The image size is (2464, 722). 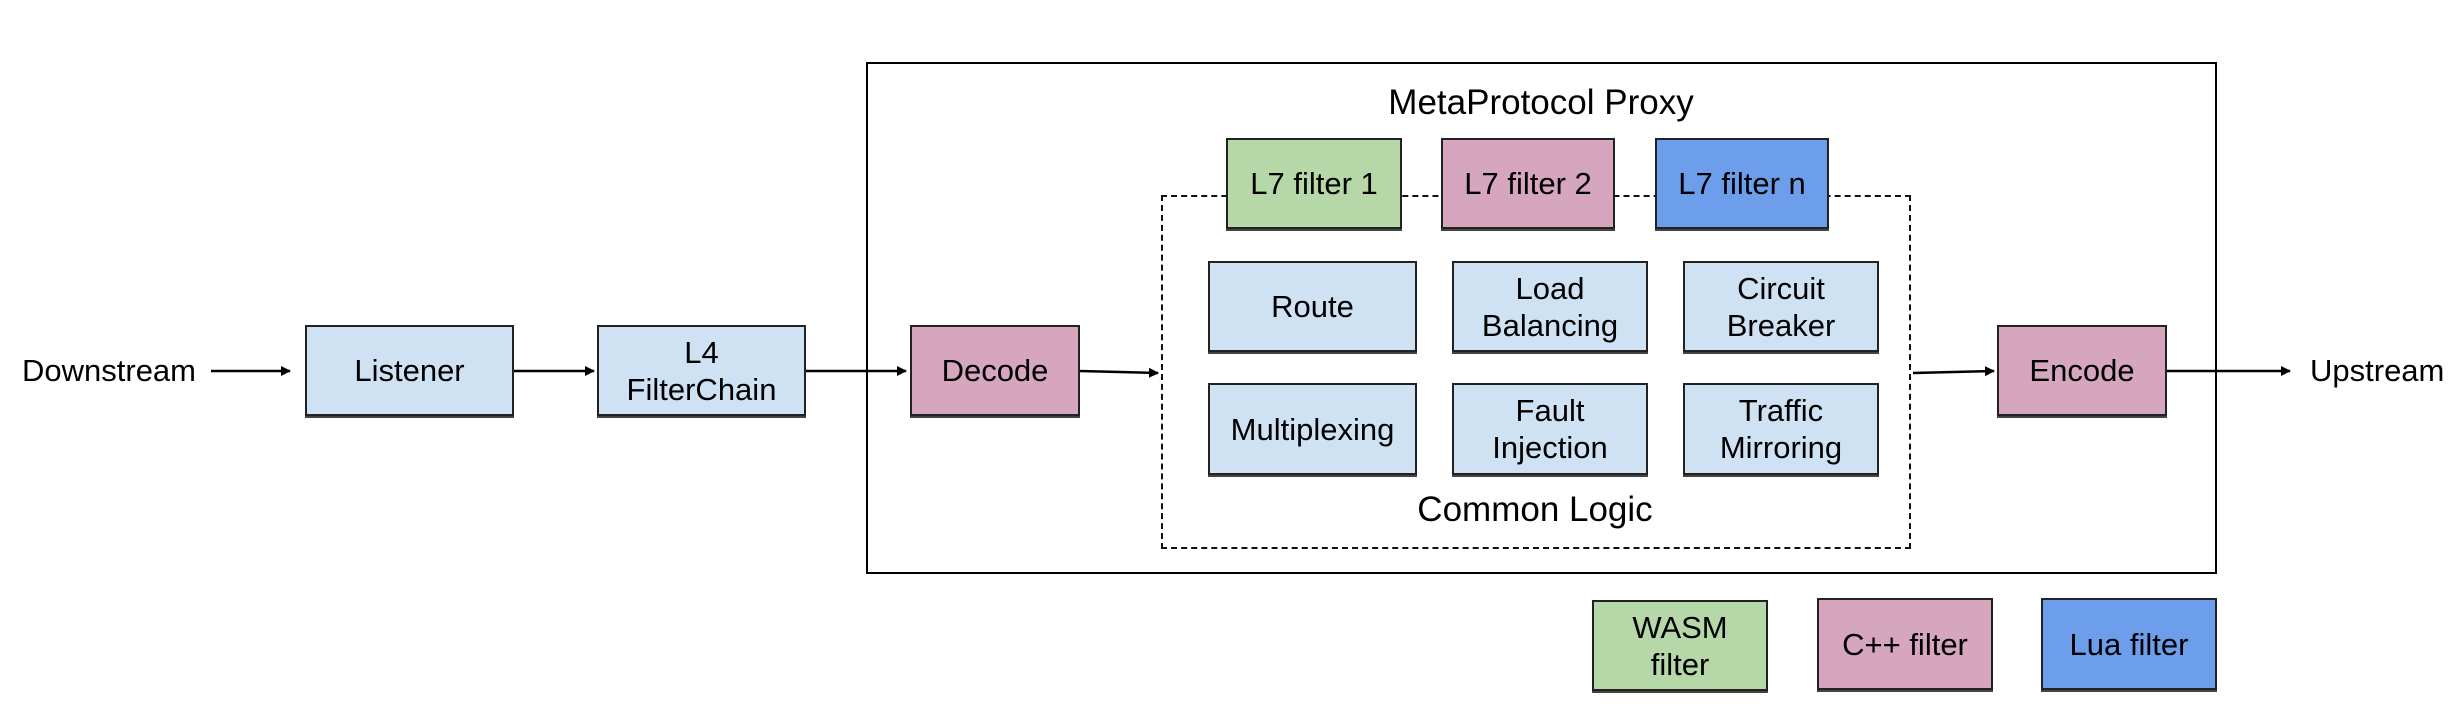 I want to click on route-module: Route, so click(x=1312, y=306).